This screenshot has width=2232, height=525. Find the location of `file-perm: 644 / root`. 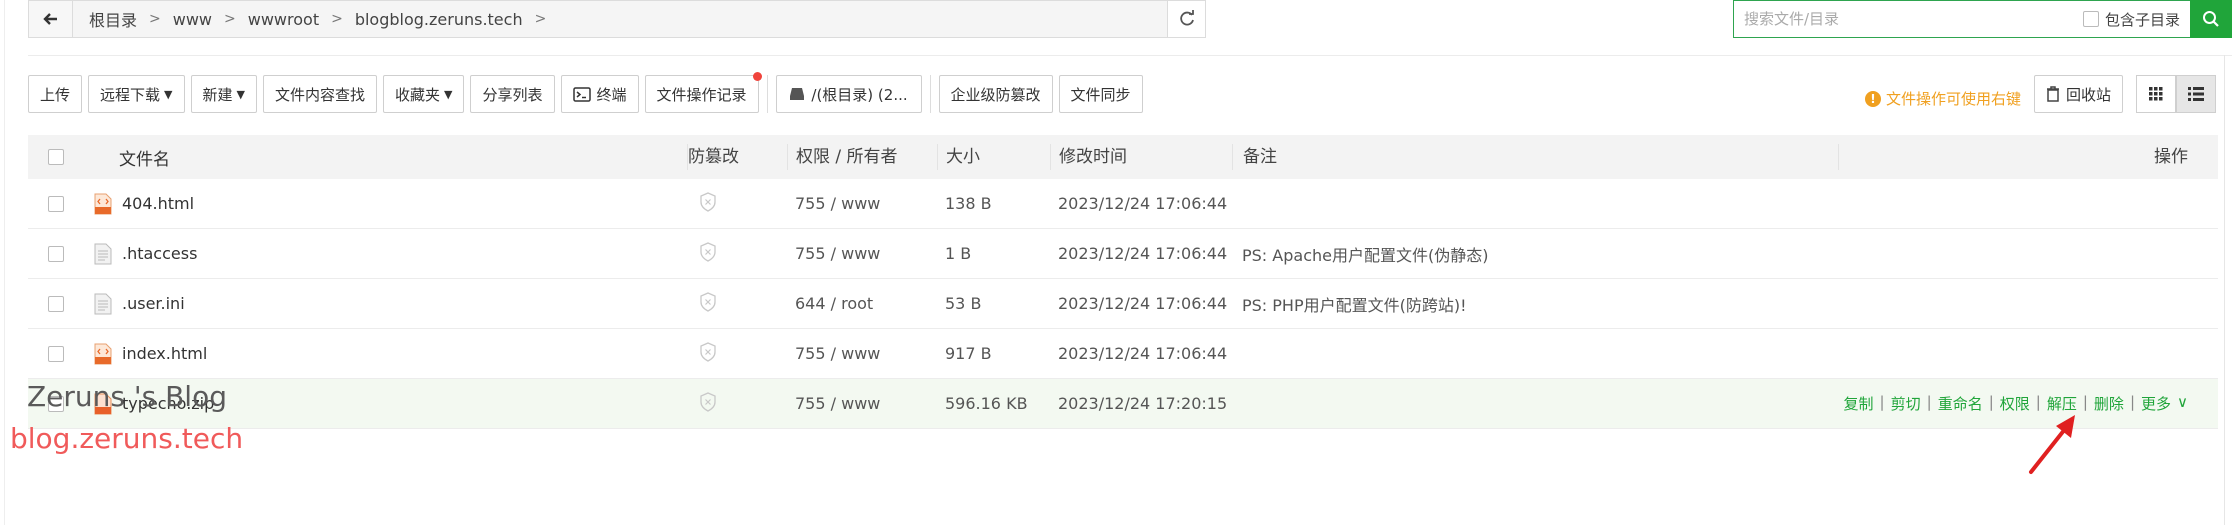

file-perm: 644 / root is located at coordinates (862, 303).